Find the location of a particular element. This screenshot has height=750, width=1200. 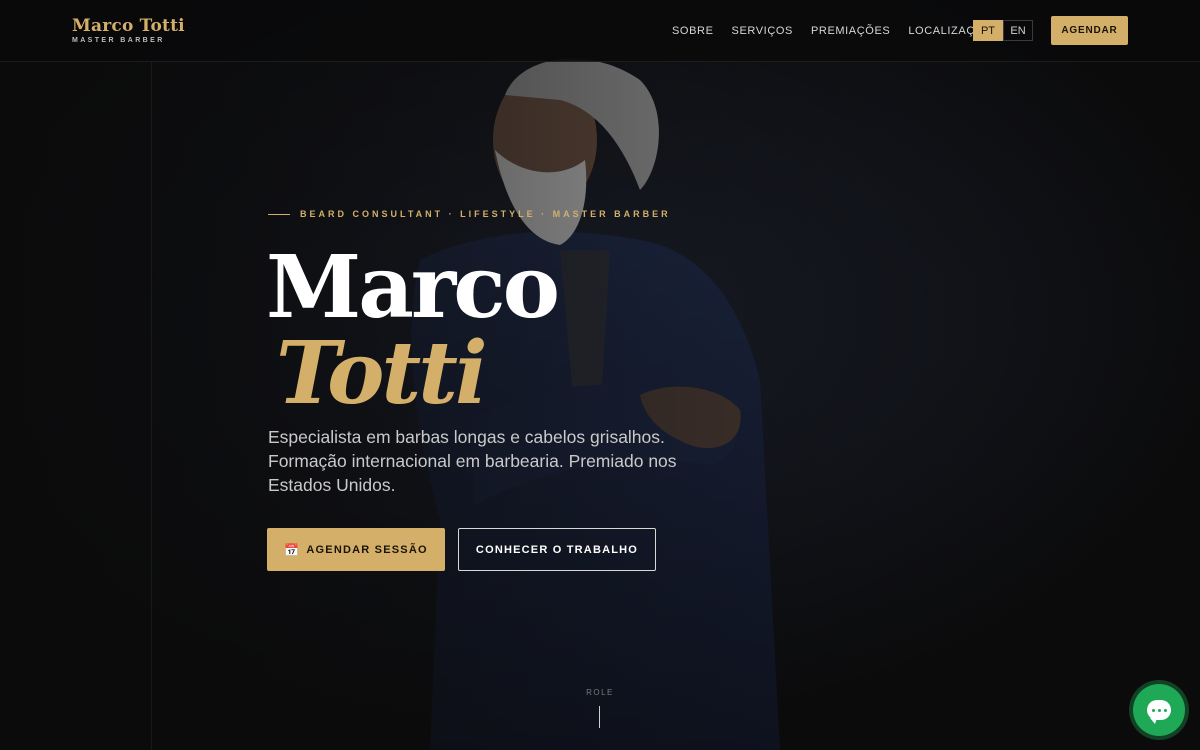

main-nav: SOBRE SERVIÇOS PREMIAÇÕES LOCALIZAÇÃO is located at coordinates (832, 31).